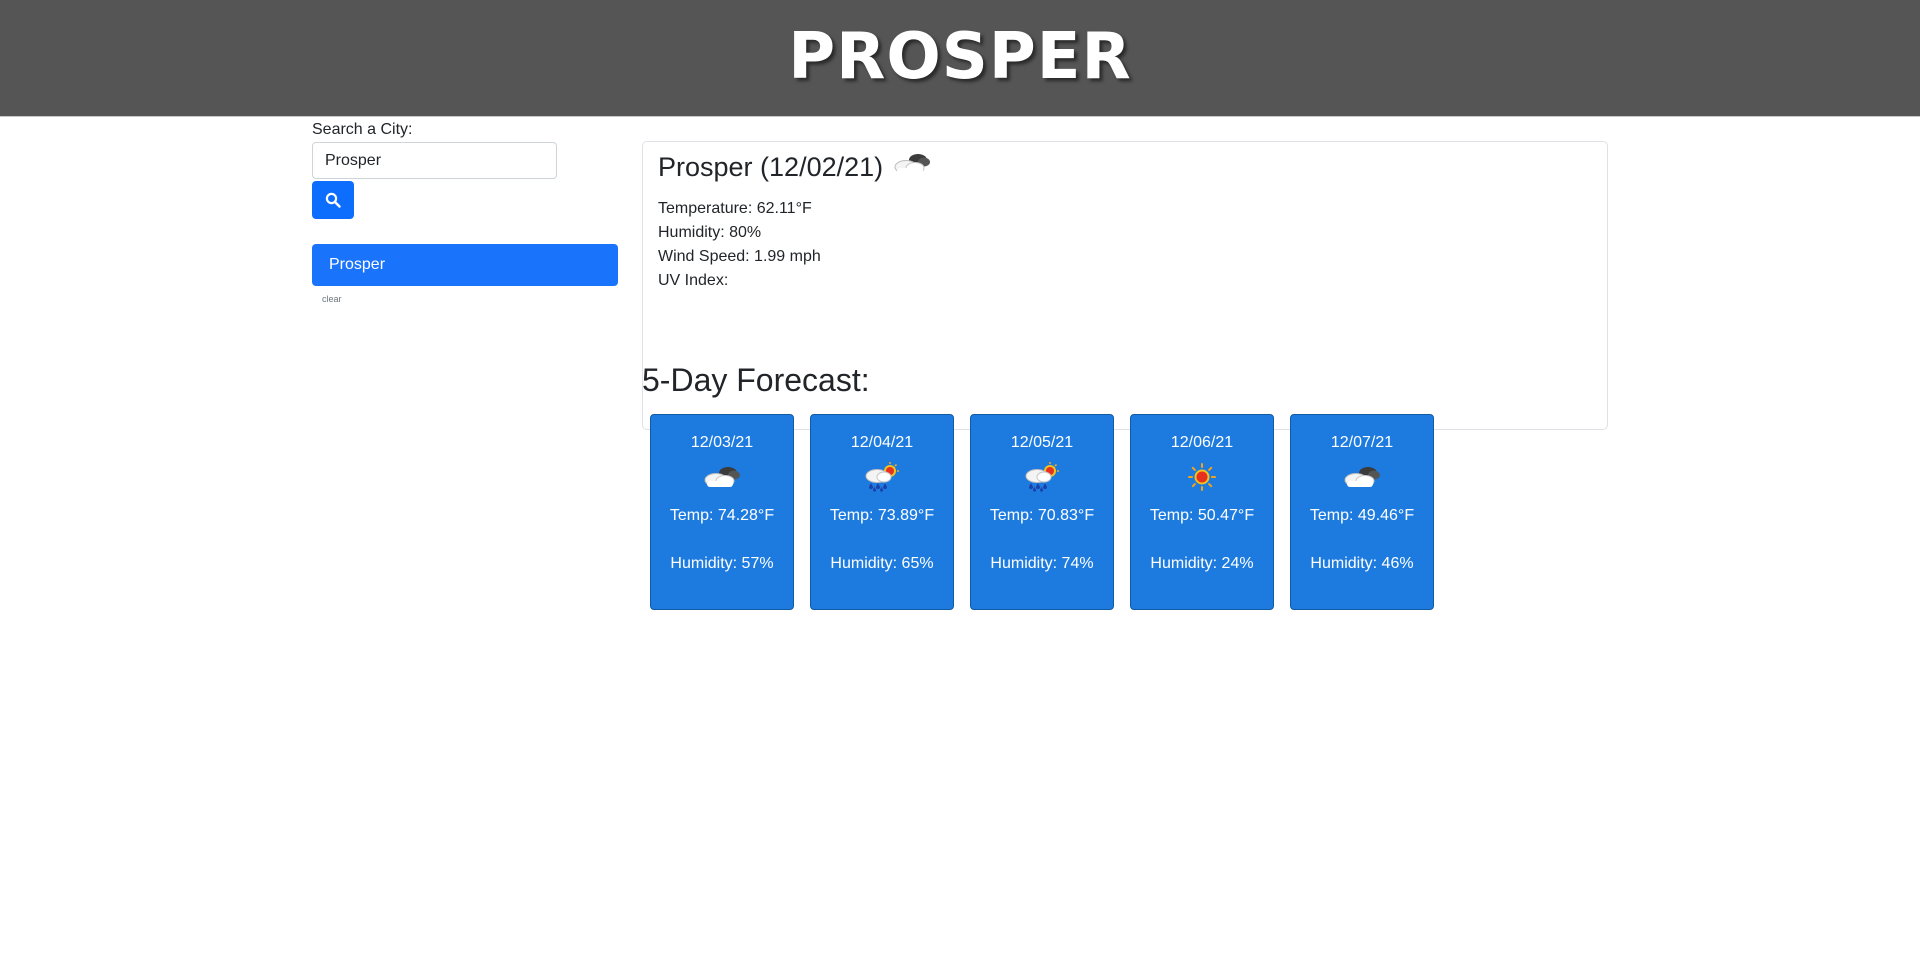 The width and height of the screenshot is (1920, 969). What do you see at coordinates (735, 208) in the screenshot?
I see `current-temperature: Temperature: 62.11°F` at bounding box center [735, 208].